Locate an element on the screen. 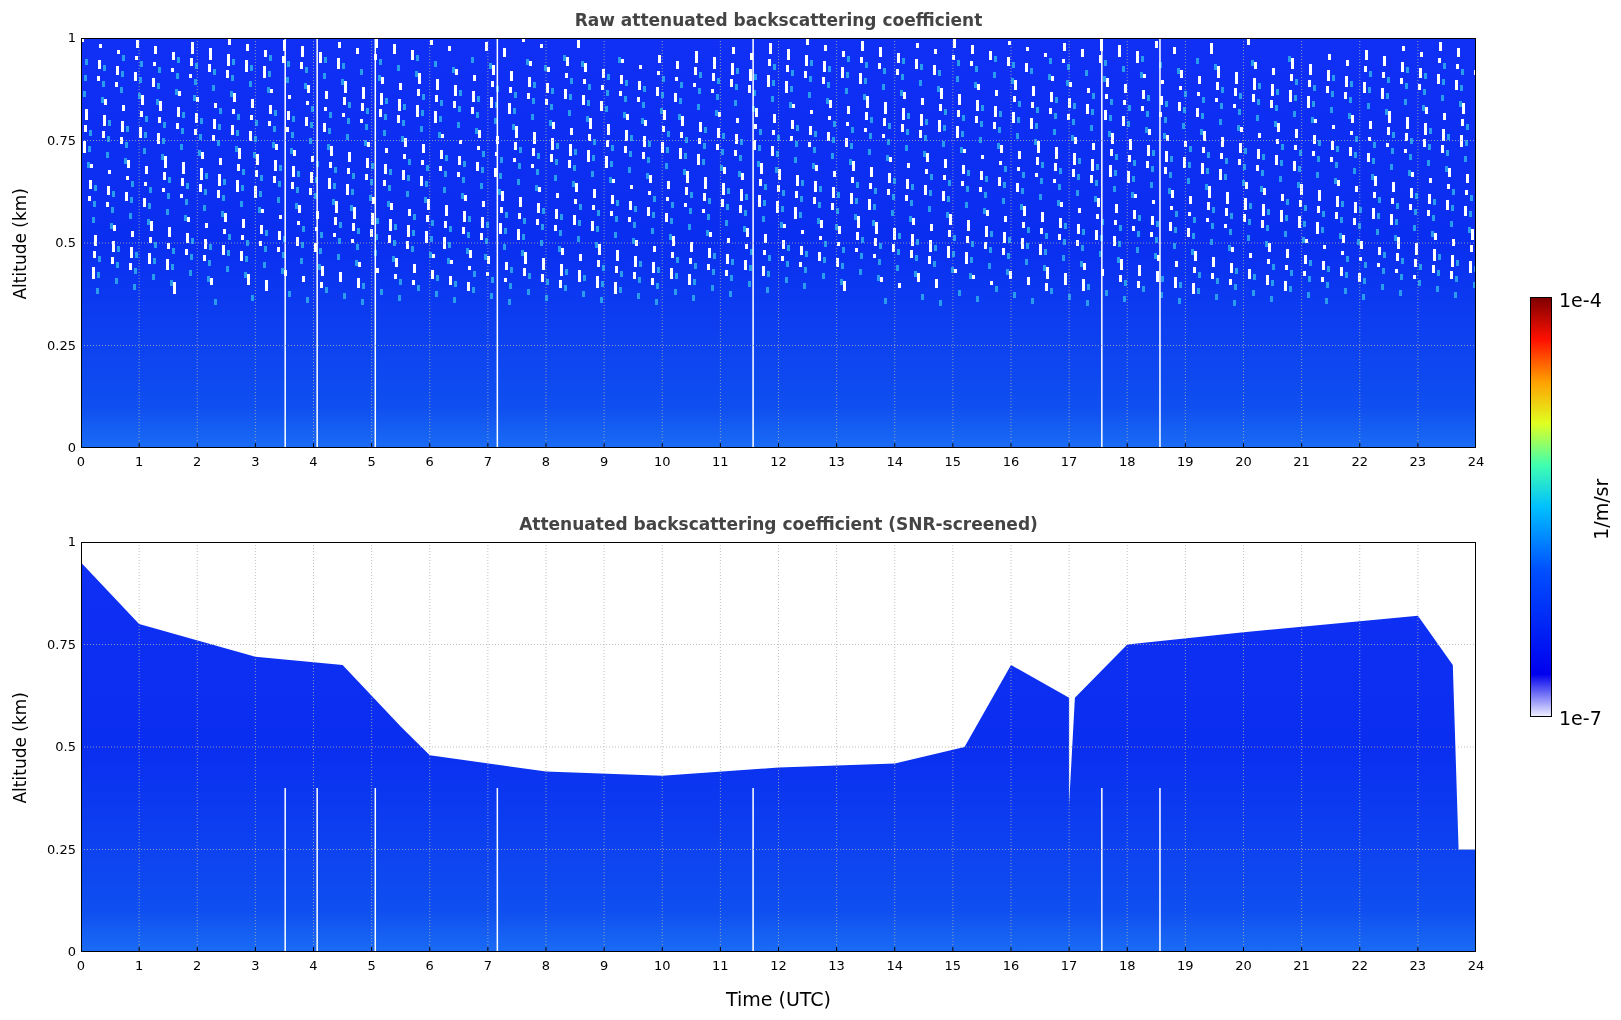 This screenshot has width=1621, height=1020. axis-label: Time (UTC) is located at coordinates (778, 999).